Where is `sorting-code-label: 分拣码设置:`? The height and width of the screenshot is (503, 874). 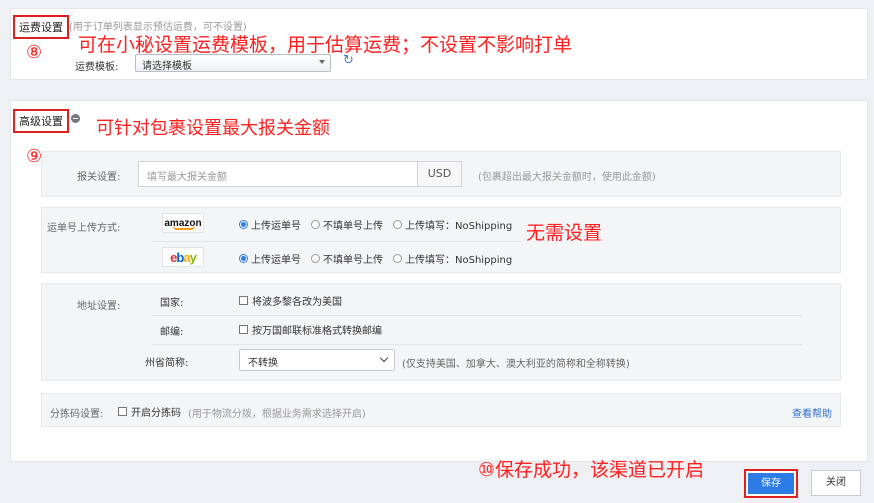 sorting-code-label: 分拣码设置: is located at coordinates (77, 414).